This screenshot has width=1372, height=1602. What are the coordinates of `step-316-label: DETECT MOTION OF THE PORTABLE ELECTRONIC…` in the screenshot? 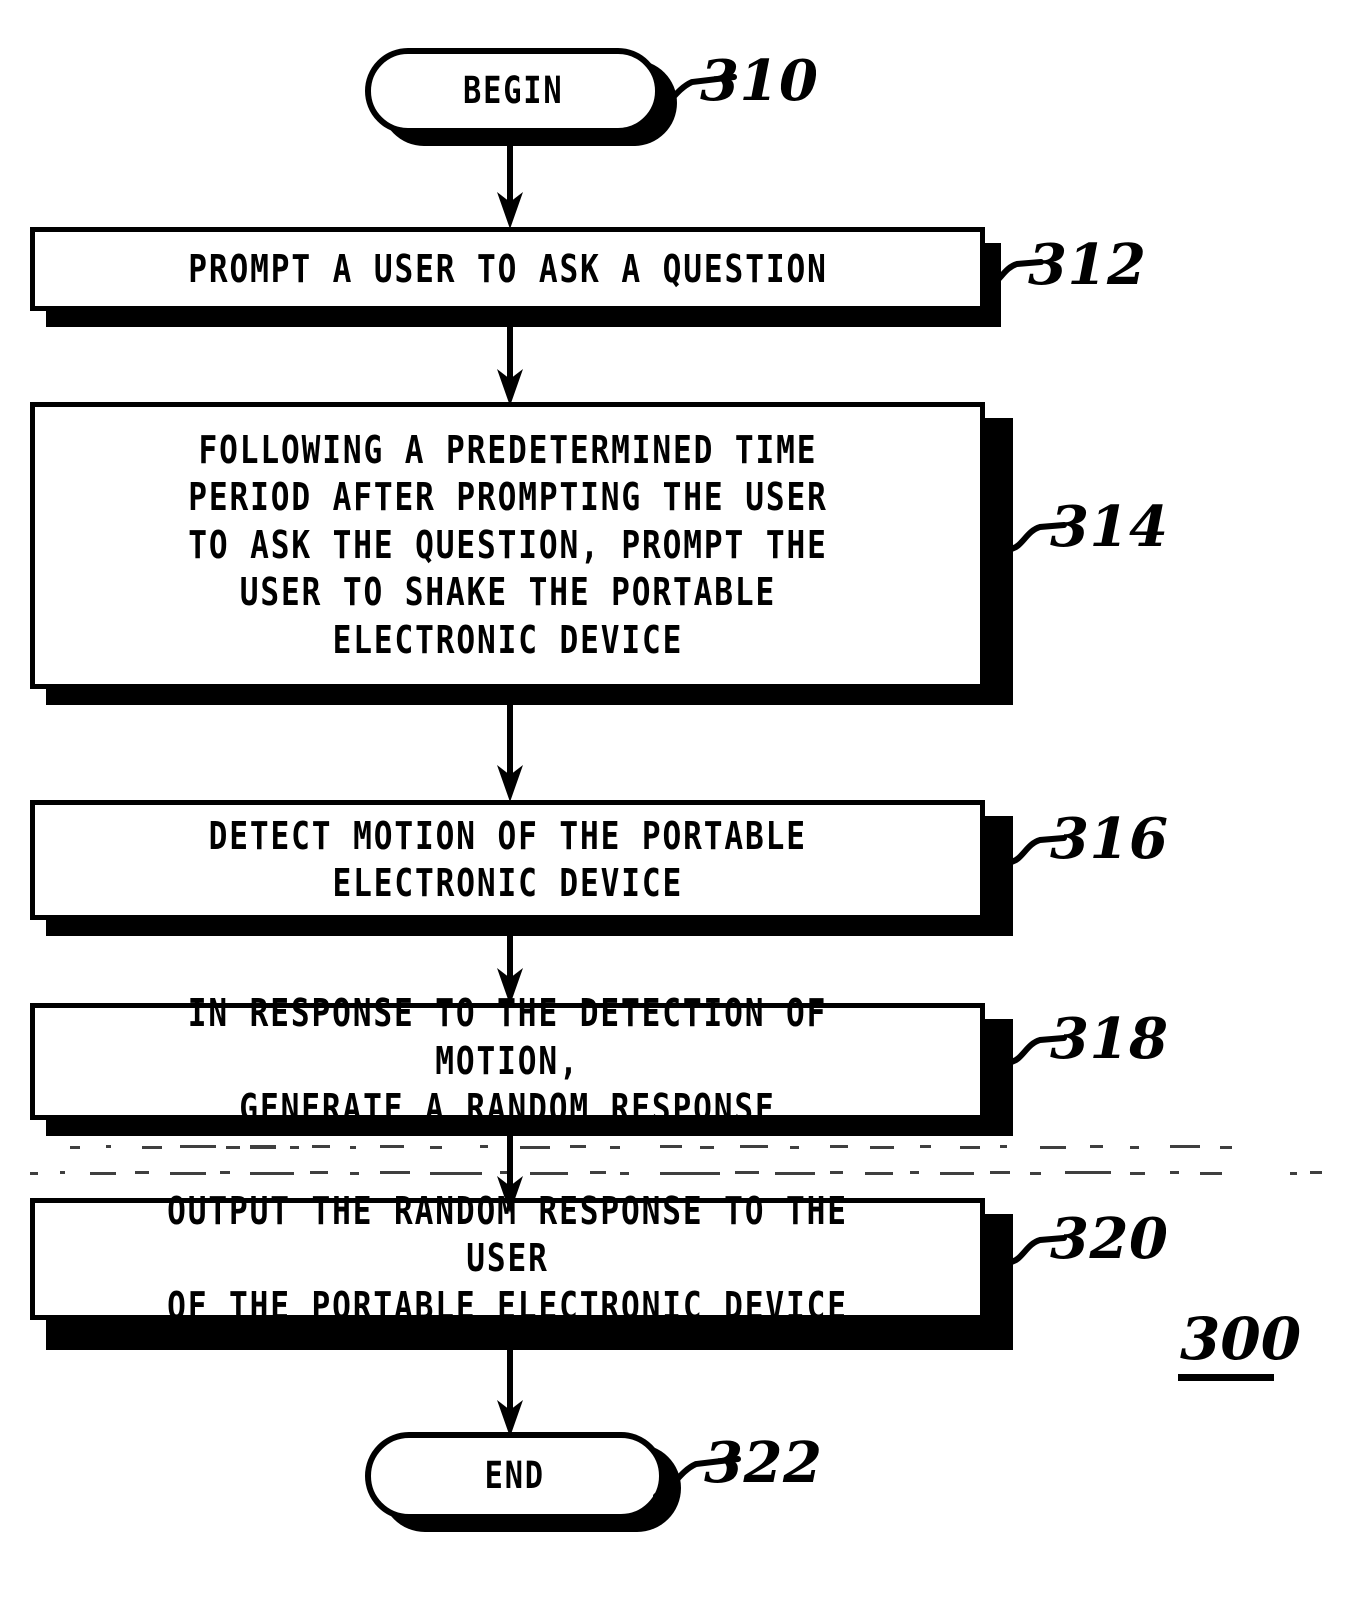 It's located at (507, 859).